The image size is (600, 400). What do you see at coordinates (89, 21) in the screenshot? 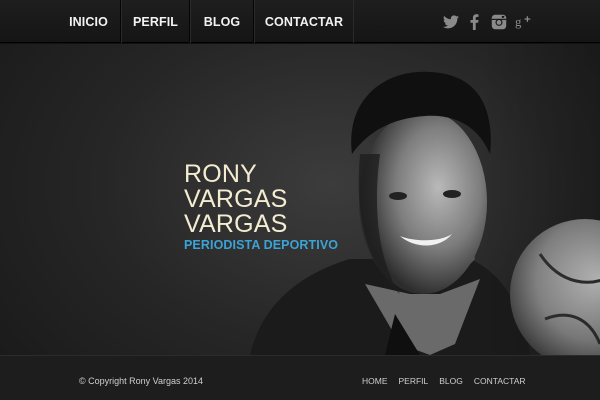
I see `nav-item-inicio: INICIO` at bounding box center [89, 21].